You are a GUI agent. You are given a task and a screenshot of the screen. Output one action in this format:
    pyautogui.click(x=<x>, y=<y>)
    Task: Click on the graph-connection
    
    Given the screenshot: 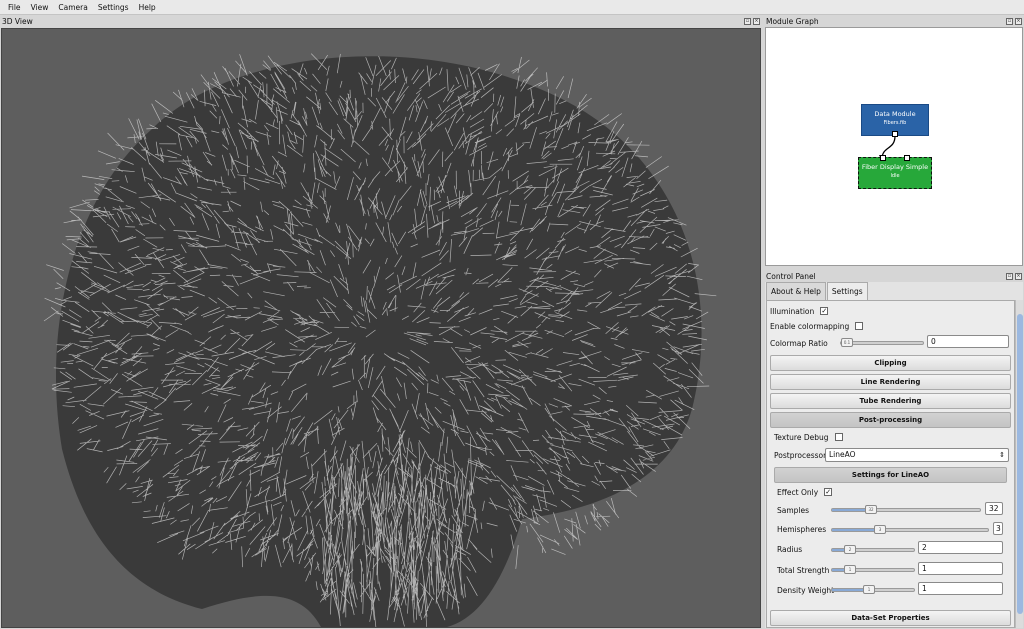 What is the action you would take?
    pyautogui.click(x=887, y=148)
    